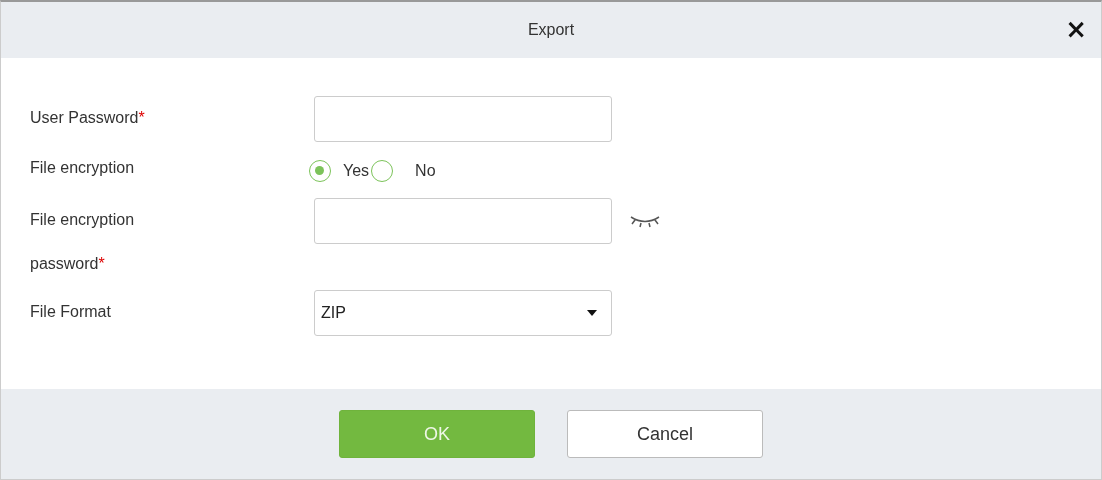 The width and height of the screenshot is (1102, 480). Describe the element at coordinates (592, 313) in the screenshot. I see `caret-icon` at that location.